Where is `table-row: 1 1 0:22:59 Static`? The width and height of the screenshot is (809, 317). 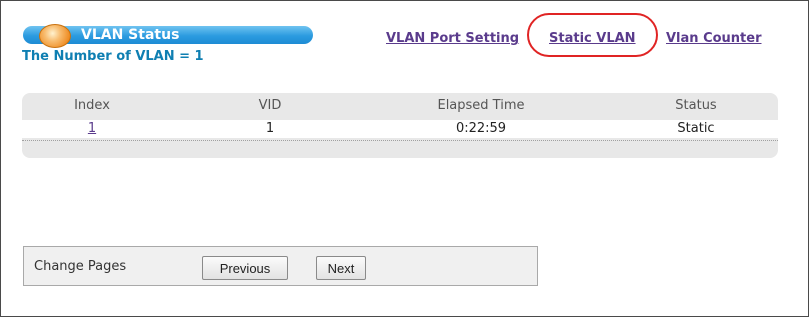
table-row: 1 1 0:22:59 Static is located at coordinates (400, 129).